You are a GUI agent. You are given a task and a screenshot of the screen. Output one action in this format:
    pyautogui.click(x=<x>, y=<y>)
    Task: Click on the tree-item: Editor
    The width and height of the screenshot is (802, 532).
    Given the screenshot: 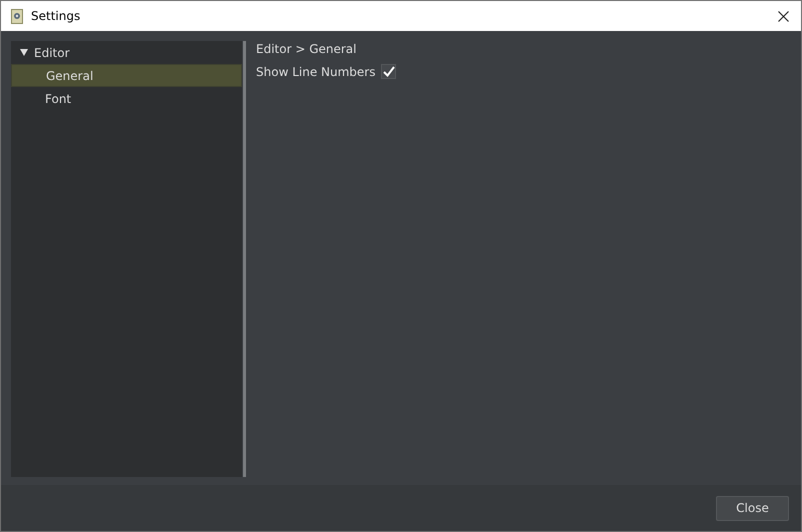 What is the action you would take?
    pyautogui.click(x=126, y=52)
    